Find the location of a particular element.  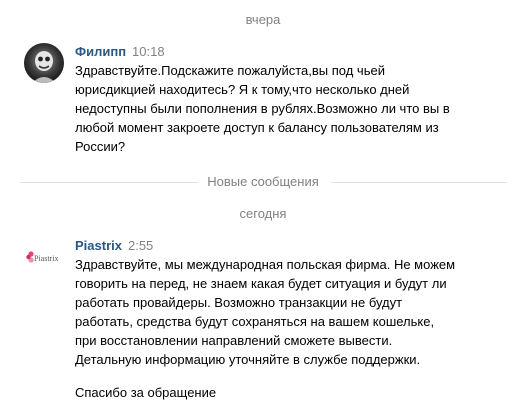

message-author: Филипп is located at coordinates (100, 51).